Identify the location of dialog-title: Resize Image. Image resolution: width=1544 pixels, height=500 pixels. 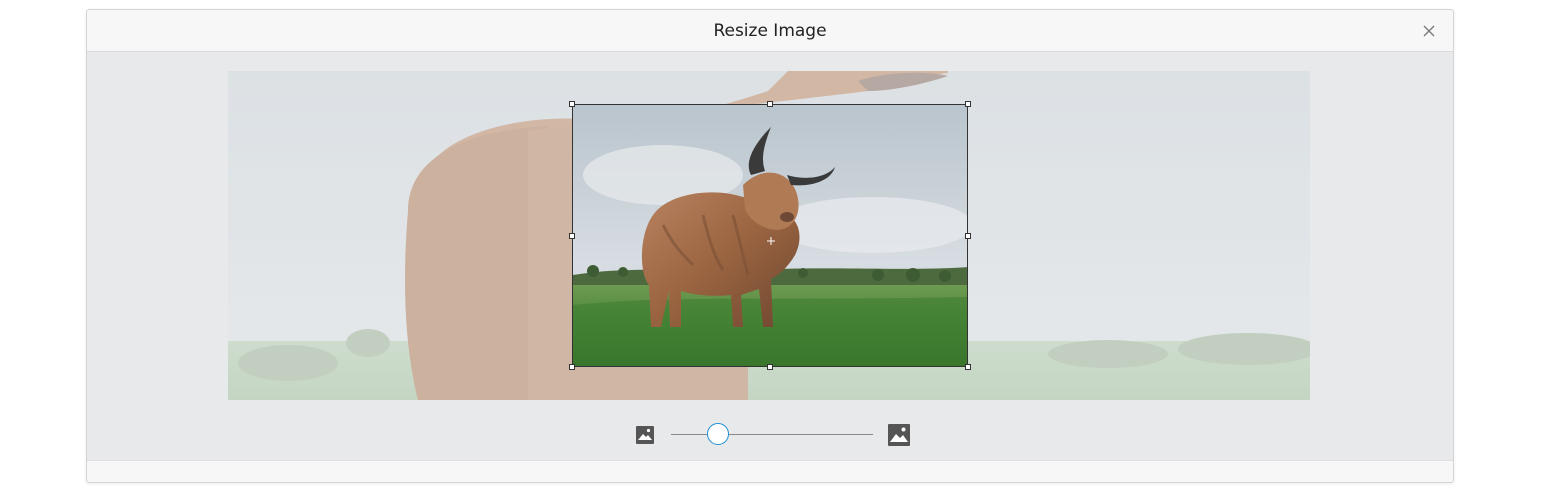
(770, 31).